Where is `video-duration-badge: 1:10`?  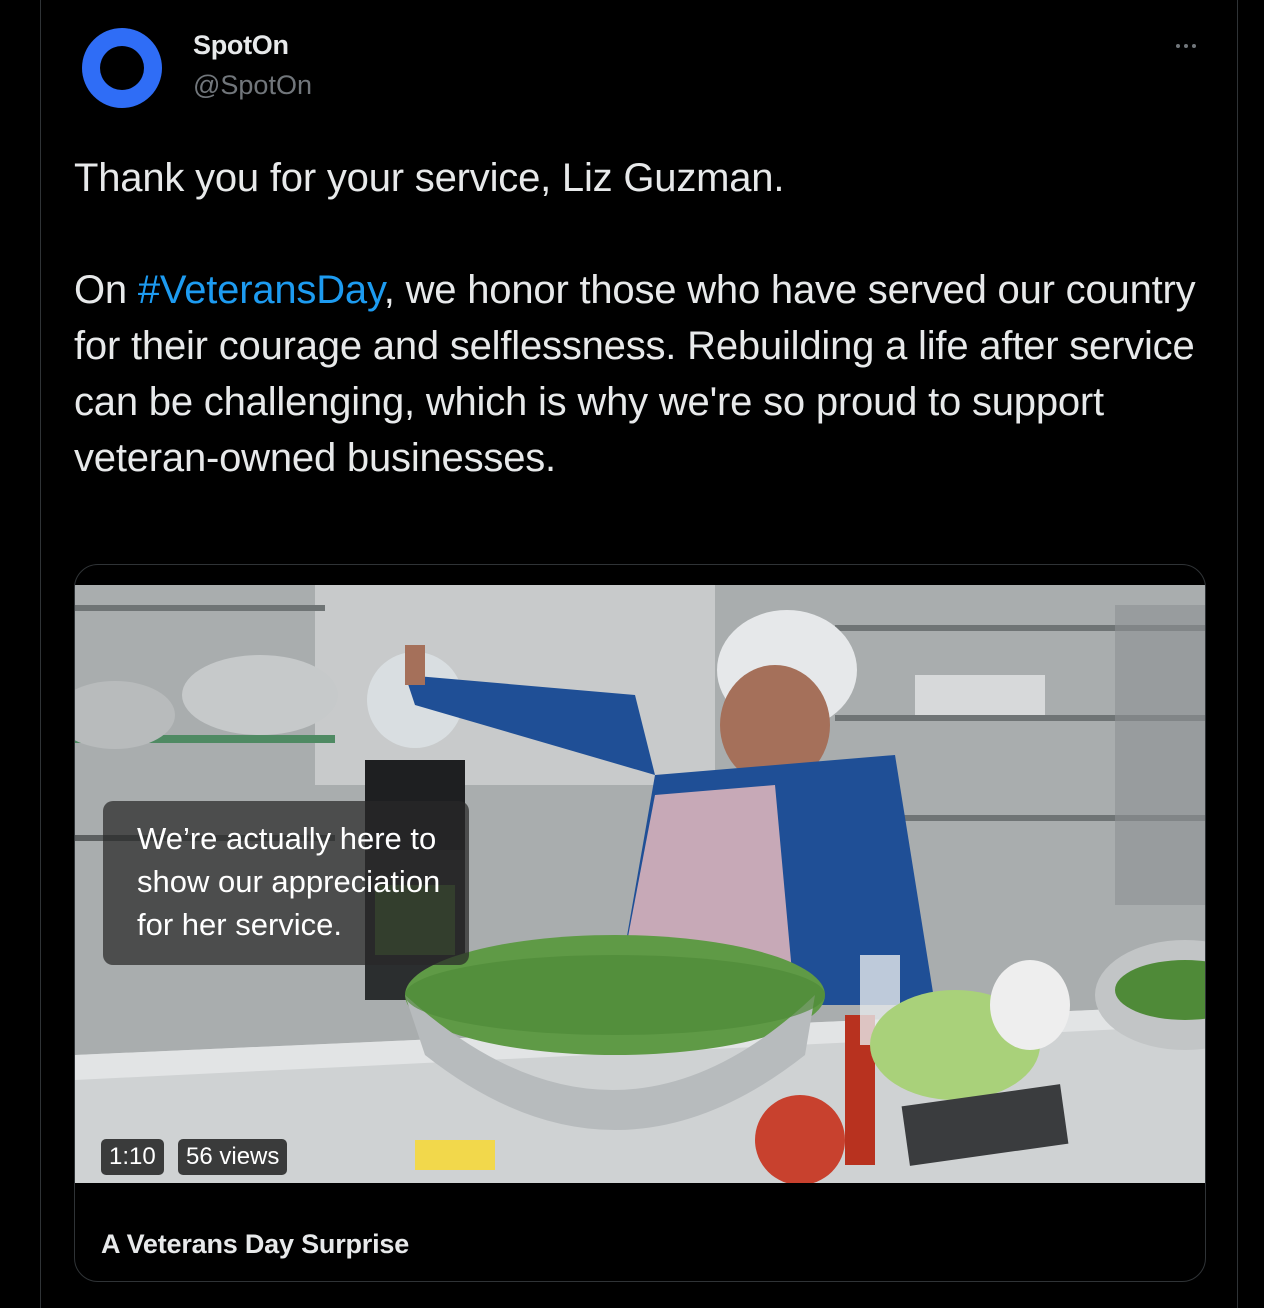 video-duration-badge: 1:10 is located at coordinates (132, 1157).